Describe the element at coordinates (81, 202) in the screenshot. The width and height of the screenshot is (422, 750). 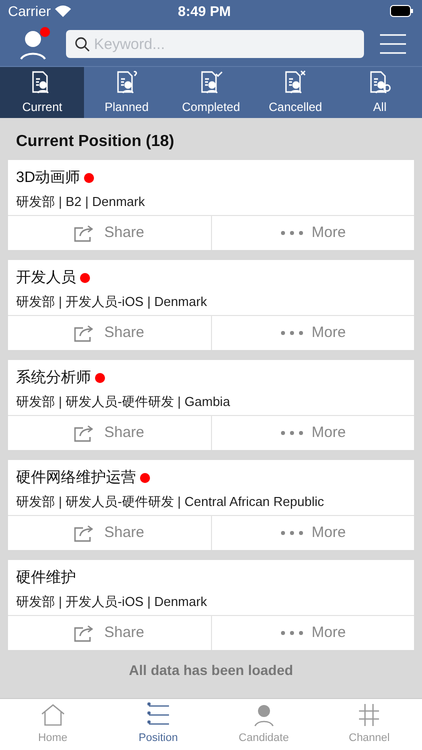
I see `position-details: 研发部 | B2 | Denmark` at that location.